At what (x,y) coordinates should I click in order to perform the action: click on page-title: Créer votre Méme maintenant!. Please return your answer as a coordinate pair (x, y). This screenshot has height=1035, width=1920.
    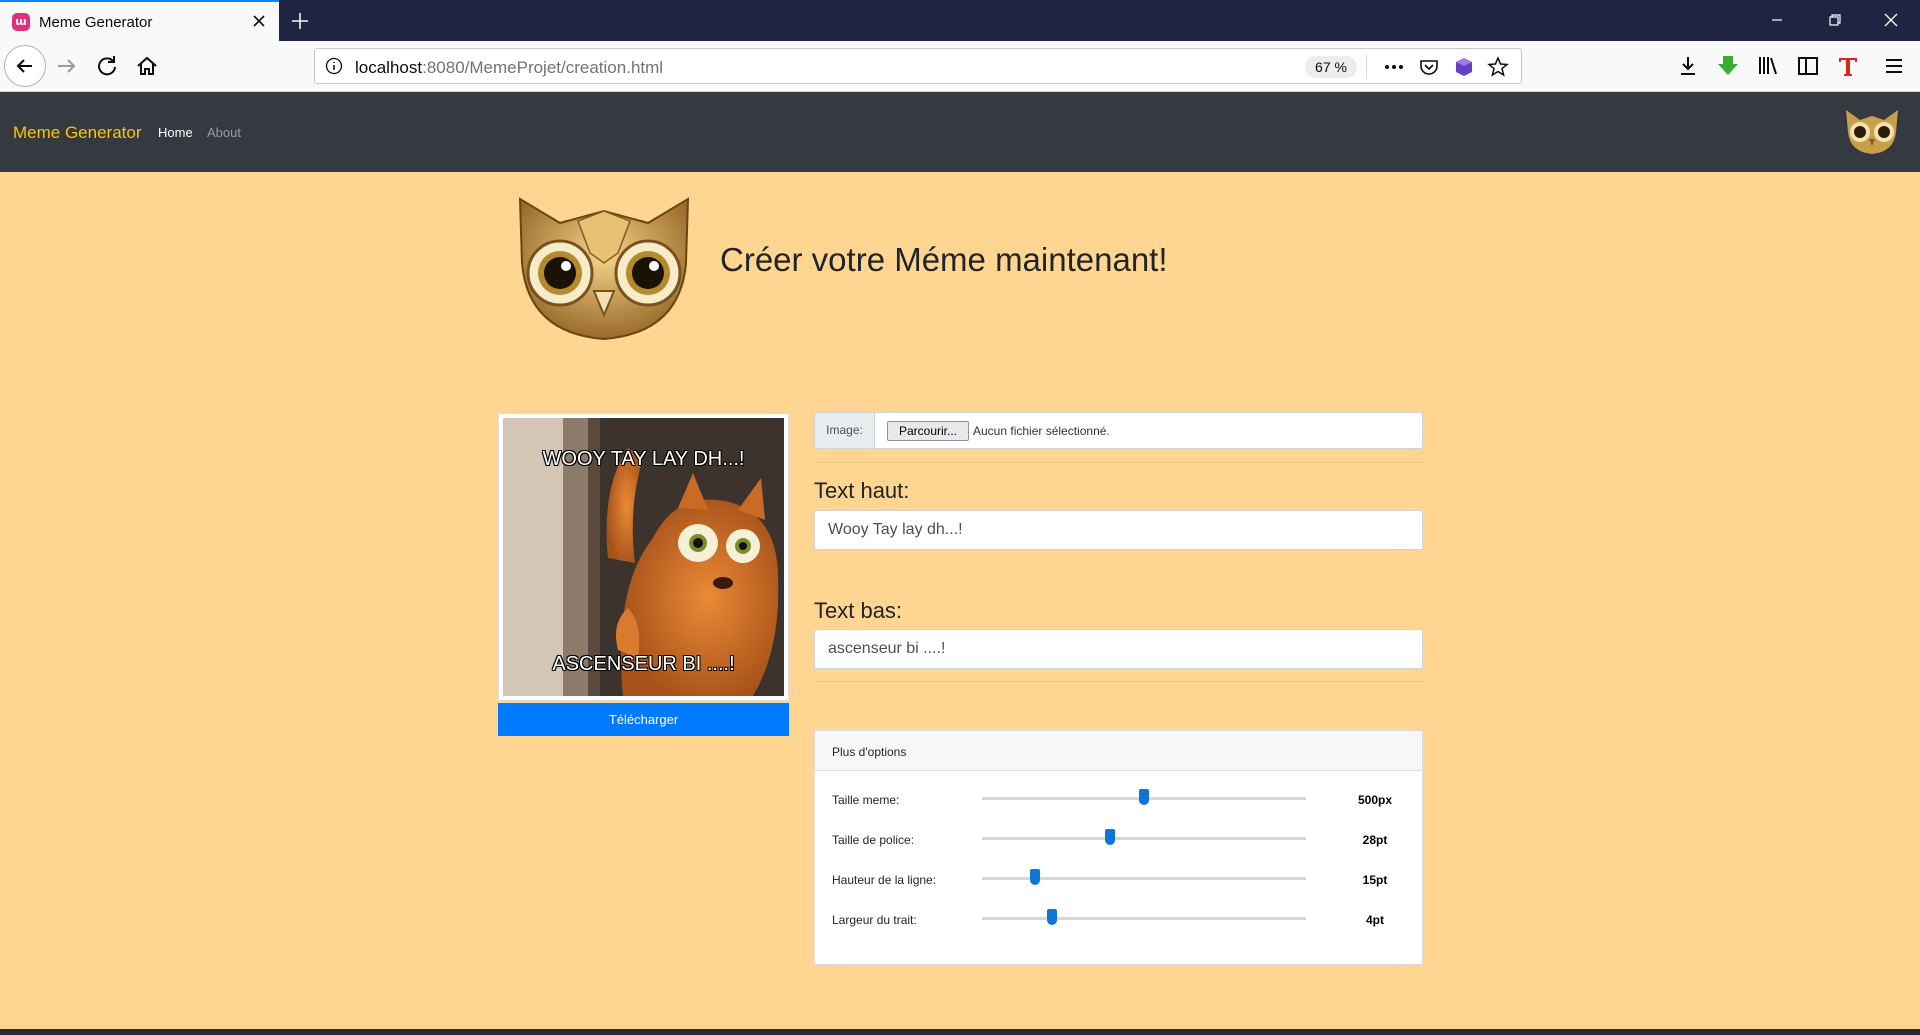
    Looking at the image, I should click on (944, 259).